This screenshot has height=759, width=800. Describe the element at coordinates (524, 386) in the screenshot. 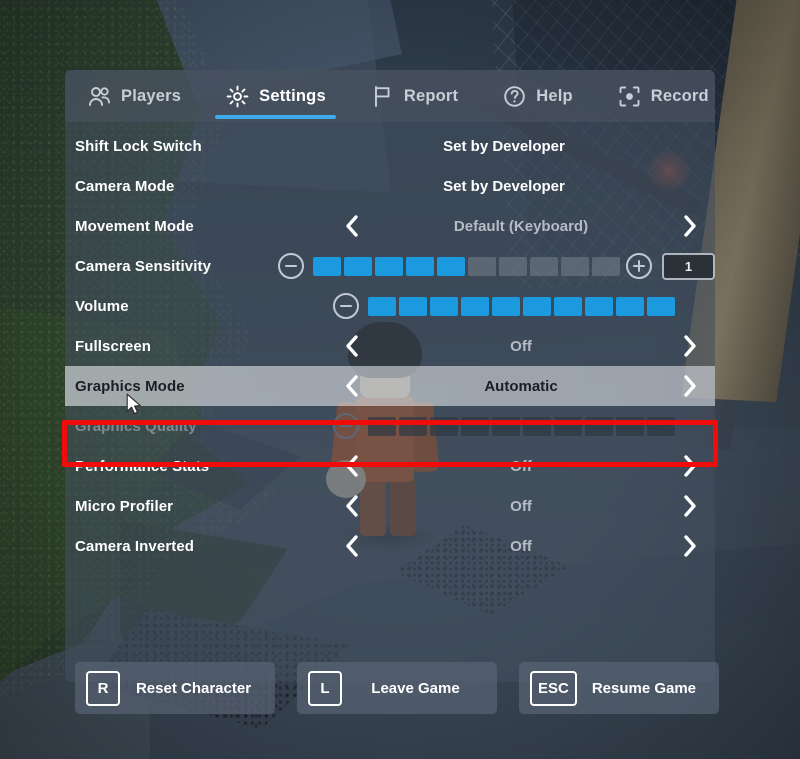

I see `row-control: Automatic` at that location.